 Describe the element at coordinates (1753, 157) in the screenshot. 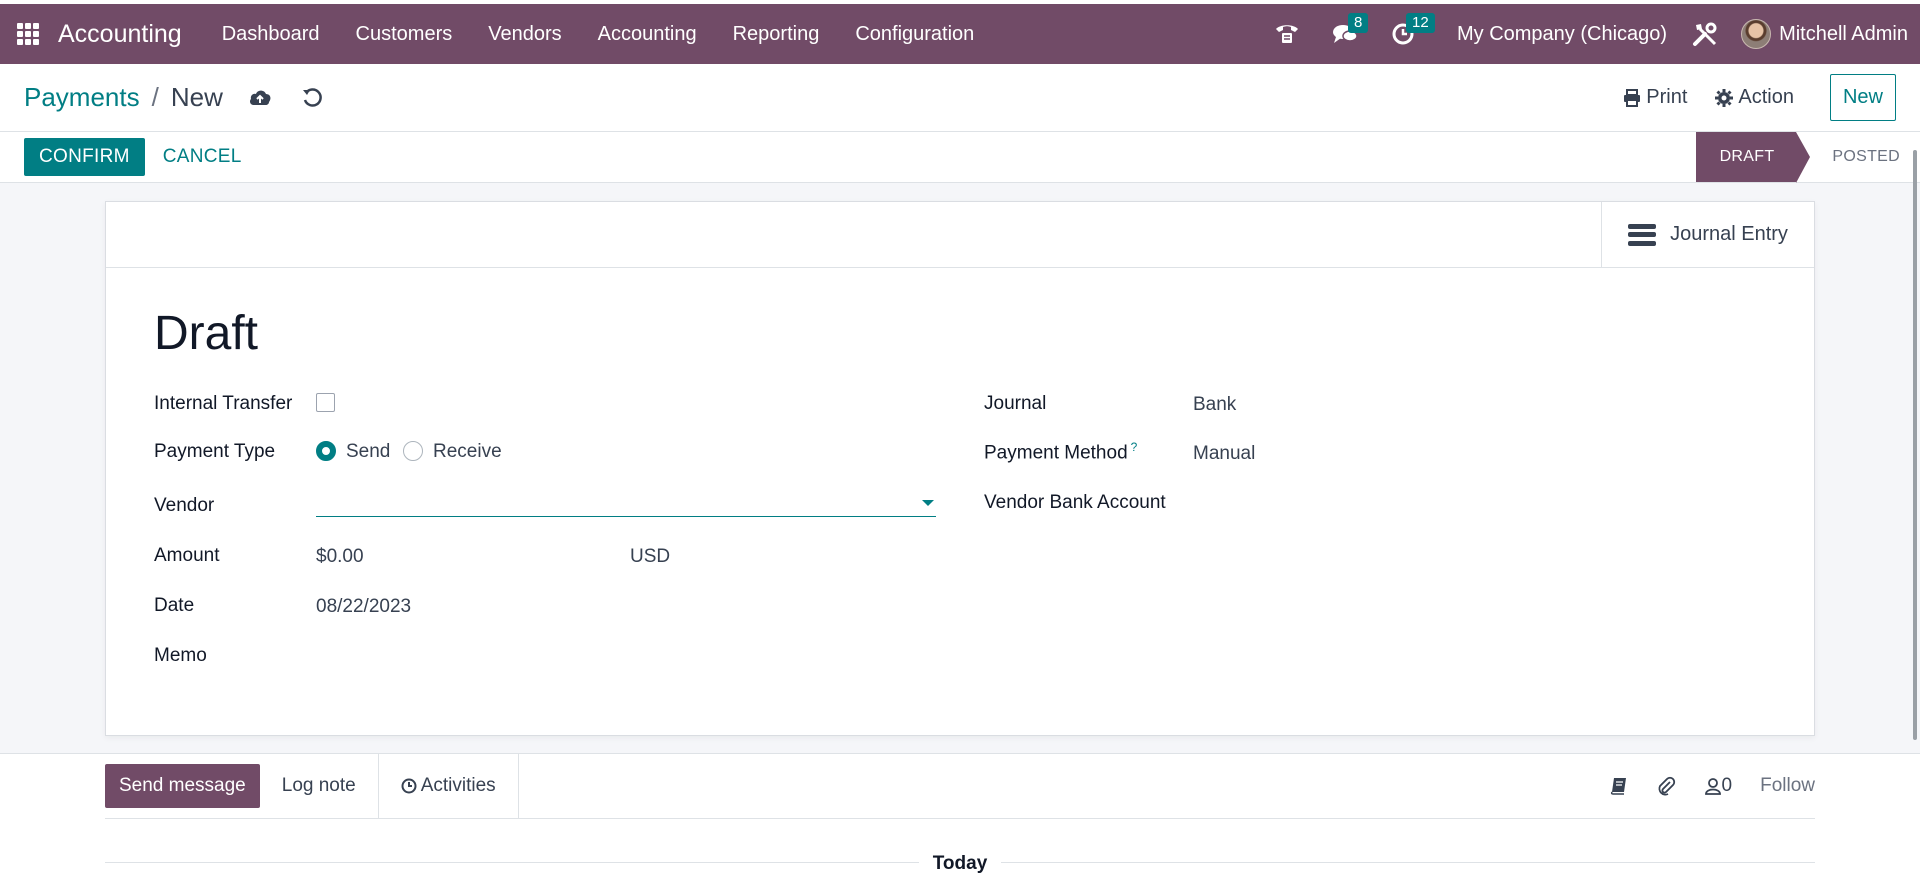

I see `stage-draft: DRAFT` at that location.